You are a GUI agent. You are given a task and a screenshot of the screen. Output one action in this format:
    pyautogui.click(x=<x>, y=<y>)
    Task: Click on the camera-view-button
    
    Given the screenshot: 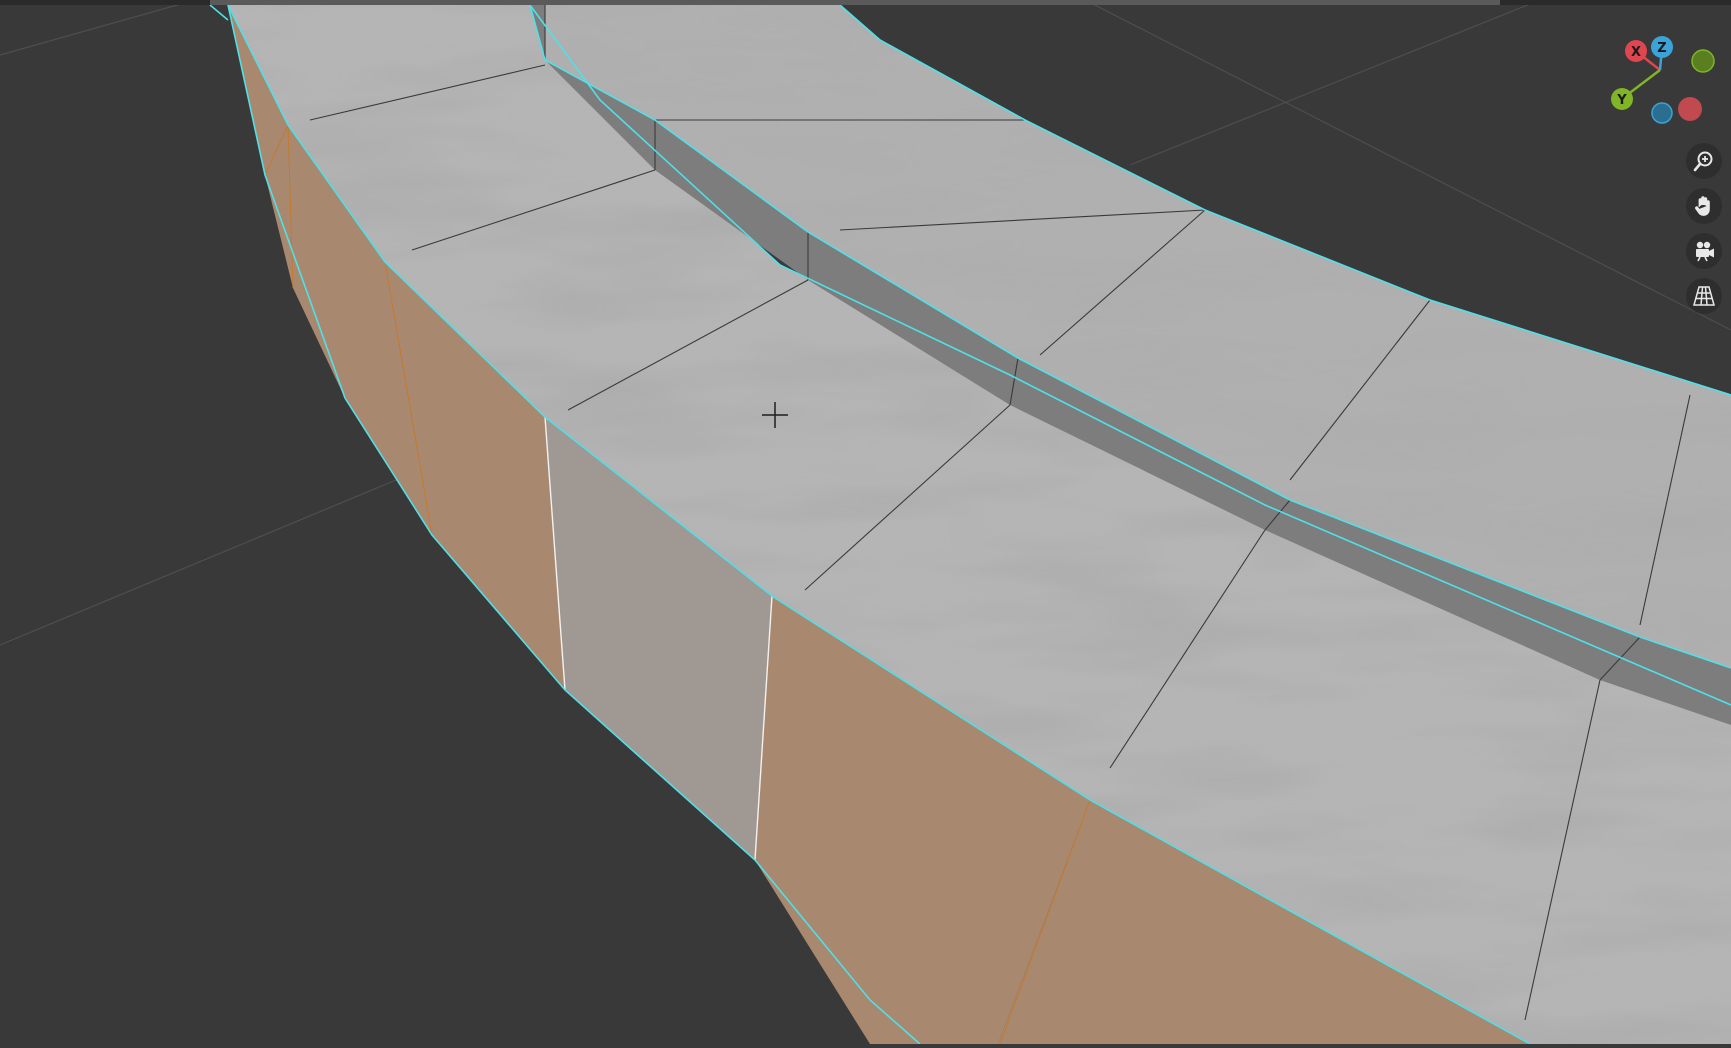 What is the action you would take?
    pyautogui.click(x=1704, y=251)
    